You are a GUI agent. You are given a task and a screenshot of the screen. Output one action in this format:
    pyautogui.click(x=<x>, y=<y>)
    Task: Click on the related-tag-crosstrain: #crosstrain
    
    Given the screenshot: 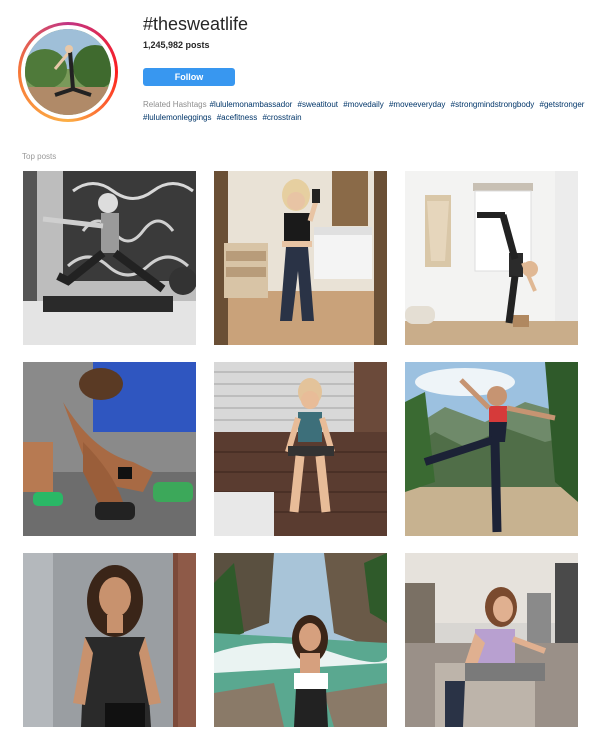 What is the action you would take?
    pyautogui.click(x=281, y=117)
    